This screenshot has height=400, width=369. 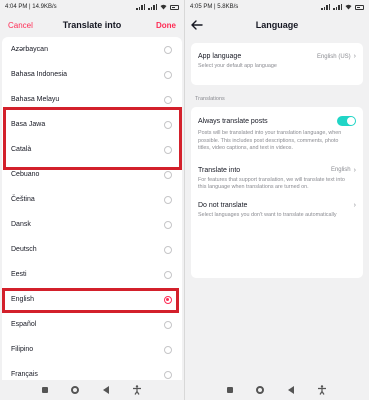 I want to click on language-option: Dansk, so click(x=92, y=224).